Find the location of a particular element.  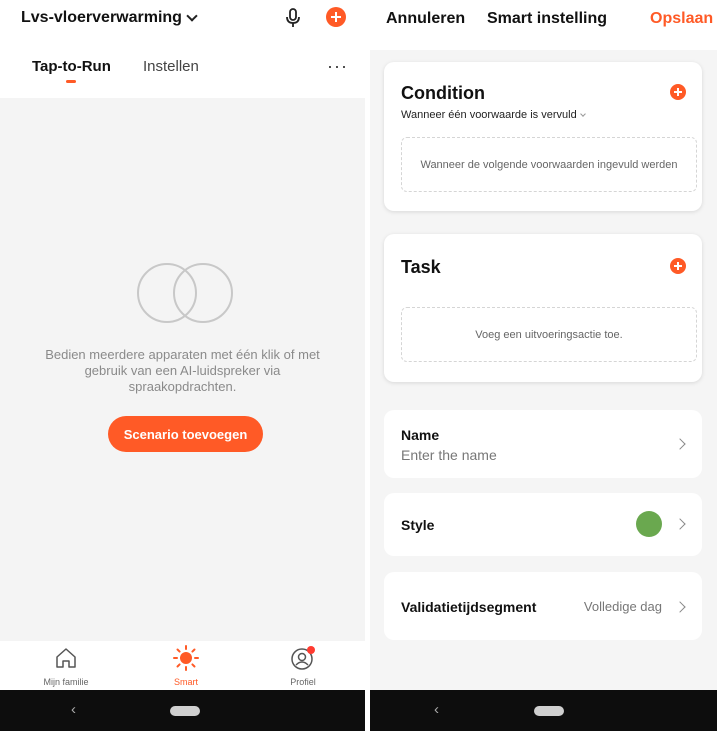

validity-value: Volledige dag is located at coordinates (622, 606).